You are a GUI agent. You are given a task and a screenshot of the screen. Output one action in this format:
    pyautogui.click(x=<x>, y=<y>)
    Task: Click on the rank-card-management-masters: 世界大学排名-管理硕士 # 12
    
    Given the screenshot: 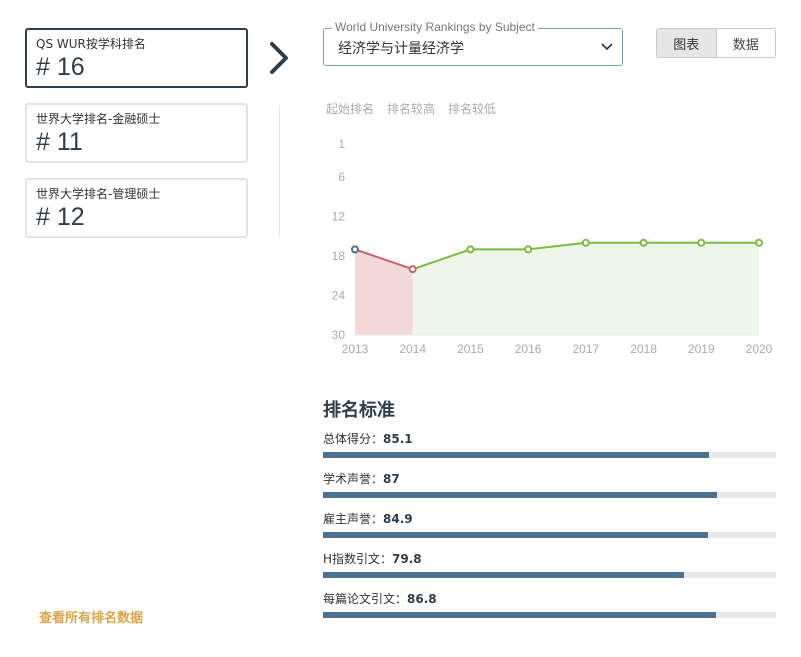 What is the action you would take?
    pyautogui.click(x=136, y=208)
    